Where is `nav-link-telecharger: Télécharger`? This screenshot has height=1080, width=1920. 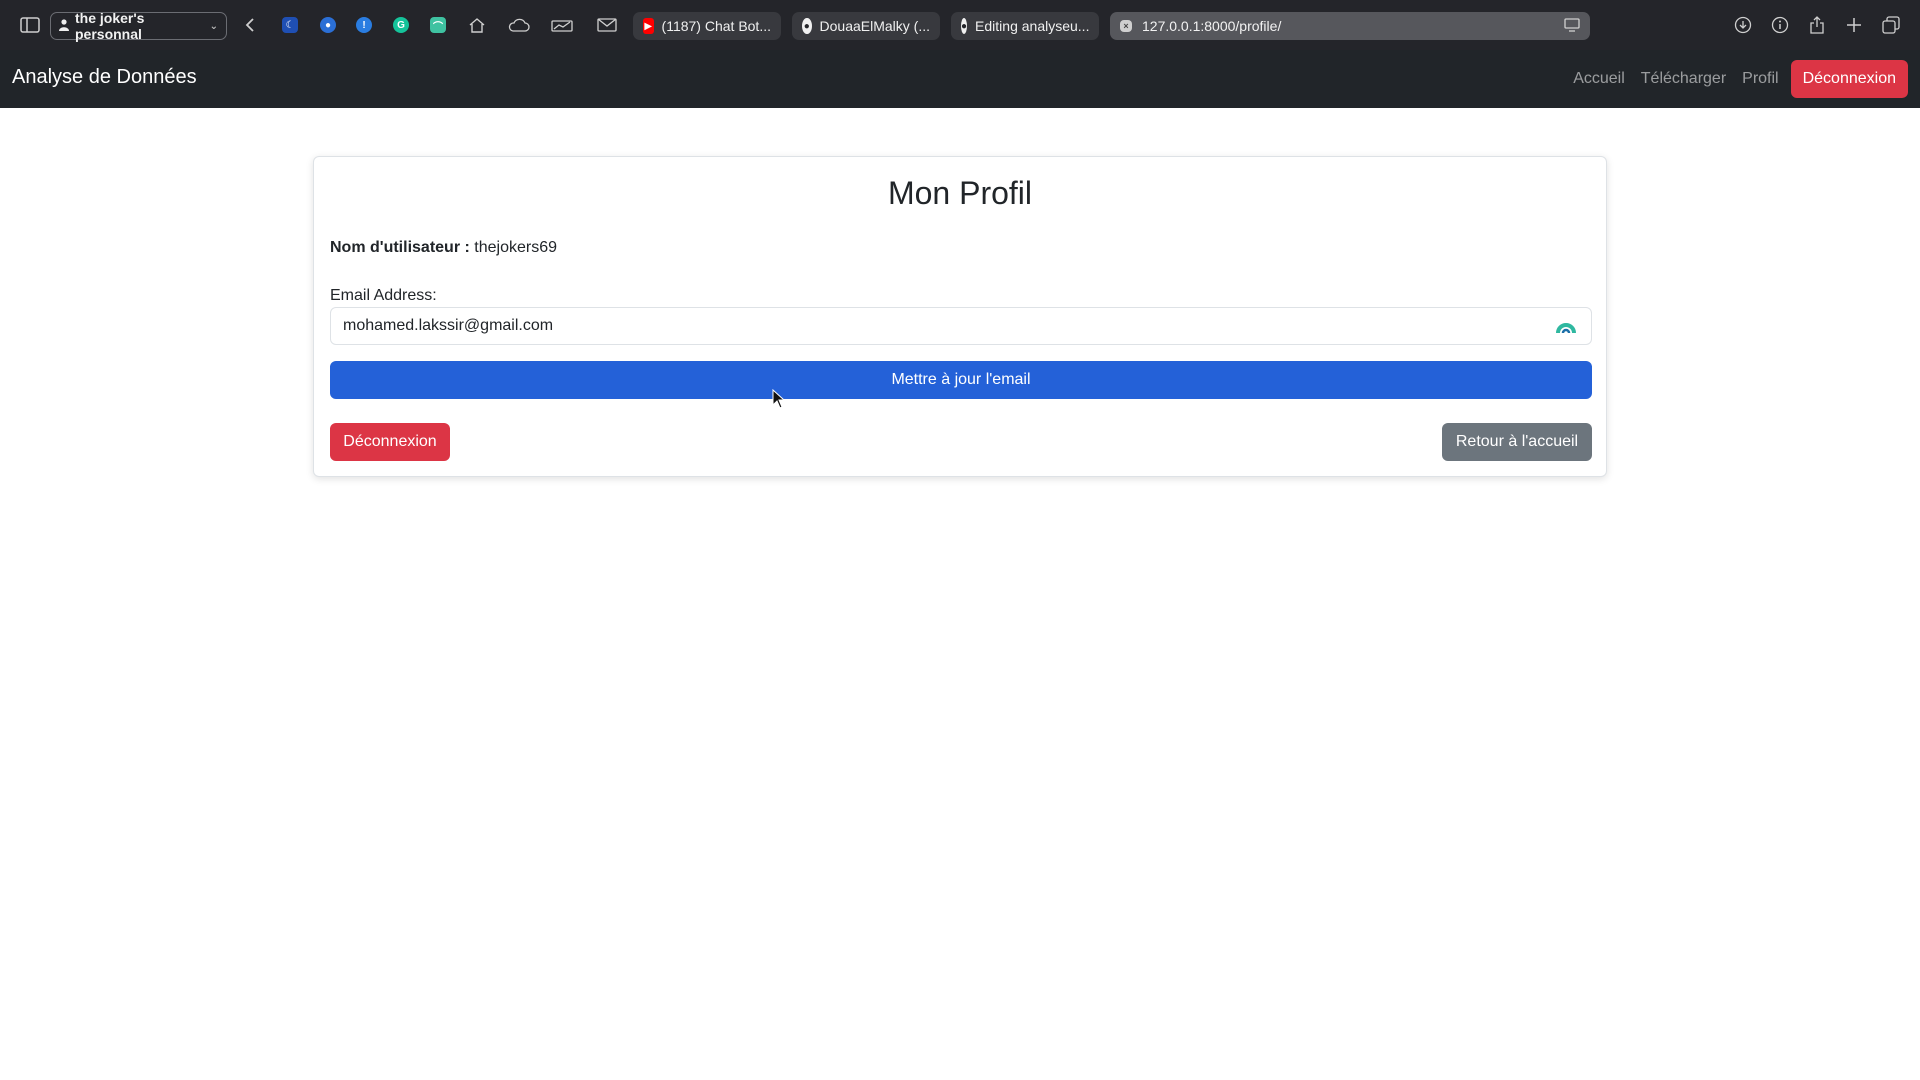 nav-link-telecharger: Télécharger is located at coordinates (1683, 79).